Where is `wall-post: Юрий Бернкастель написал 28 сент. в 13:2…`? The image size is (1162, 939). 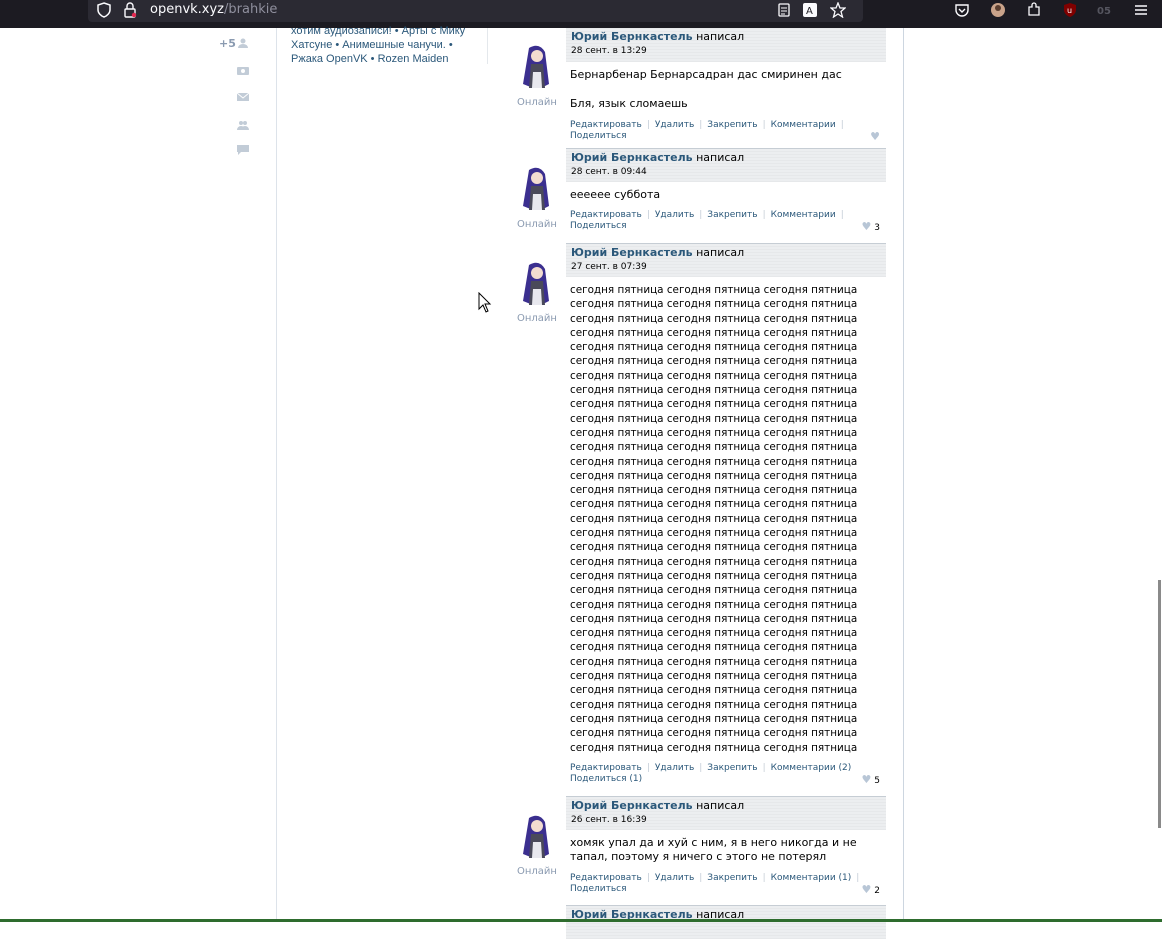
wall-post: Юрий Бернкастель написал 28 сент. в 13:2… is located at coordinates (726, 85).